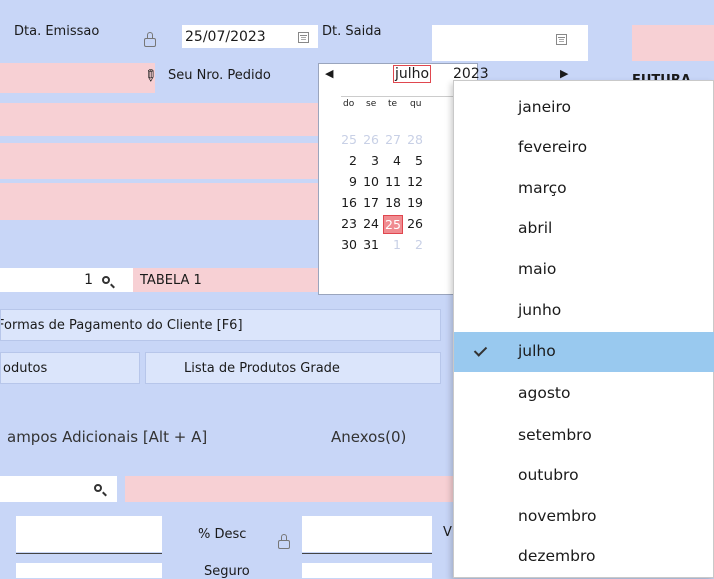 Image resolution: width=714 pixels, height=579 pixels. I want to click on lista-grade-button: Lista de Produtos Grade, so click(293, 368).